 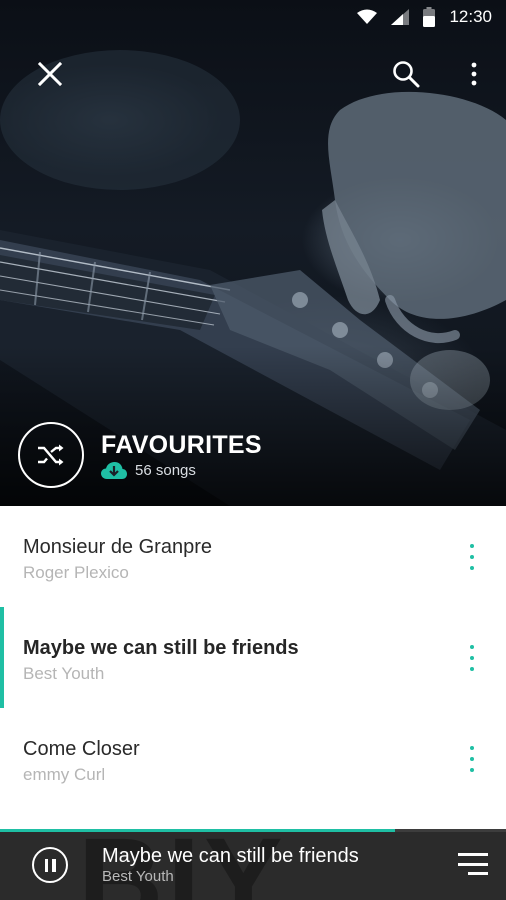 What do you see at coordinates (161, 659) in the screenshot?
I see `song-text: Maybe we can still be friends Best Youth` at bounding box center [161, 659].